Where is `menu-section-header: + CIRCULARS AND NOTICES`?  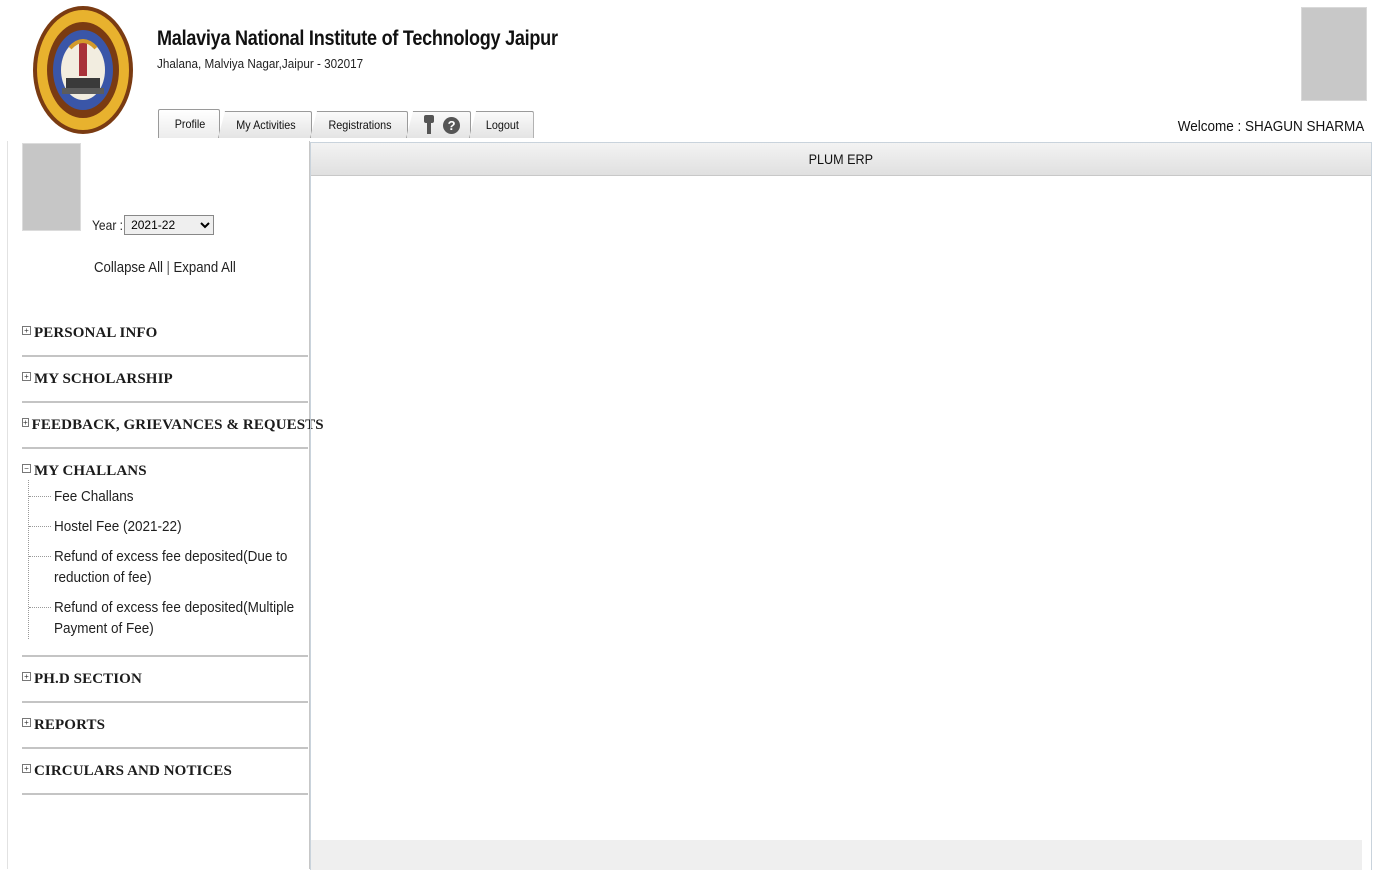
menu-section-header: + CIRCULARS AND NOTICES is located at coordinates (165, 771).